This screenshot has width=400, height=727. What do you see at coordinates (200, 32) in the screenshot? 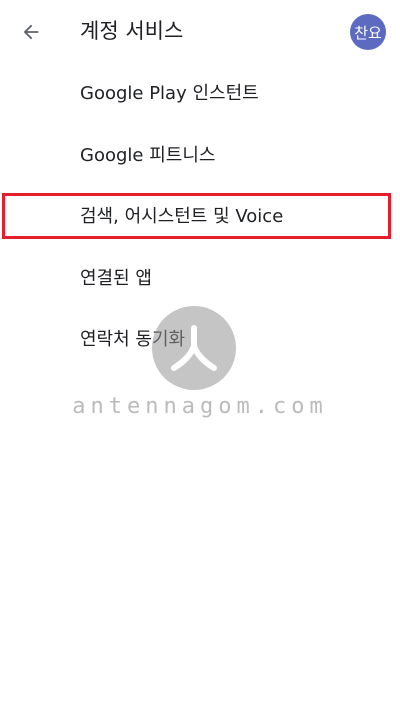
I see `app-bar: 계정 서비스 찬요` at bounding box center [200, 32].